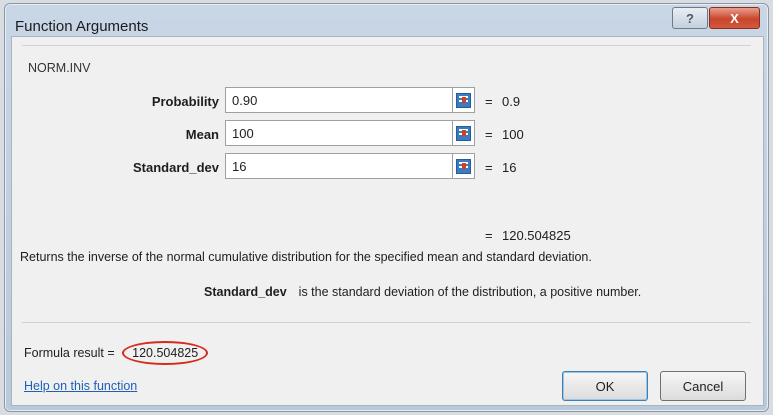 The image size is (773, 415). Describe the element at coordinates (80, 386) in the screenshot. I see `help-on-function-link: Help on this function` at that location.